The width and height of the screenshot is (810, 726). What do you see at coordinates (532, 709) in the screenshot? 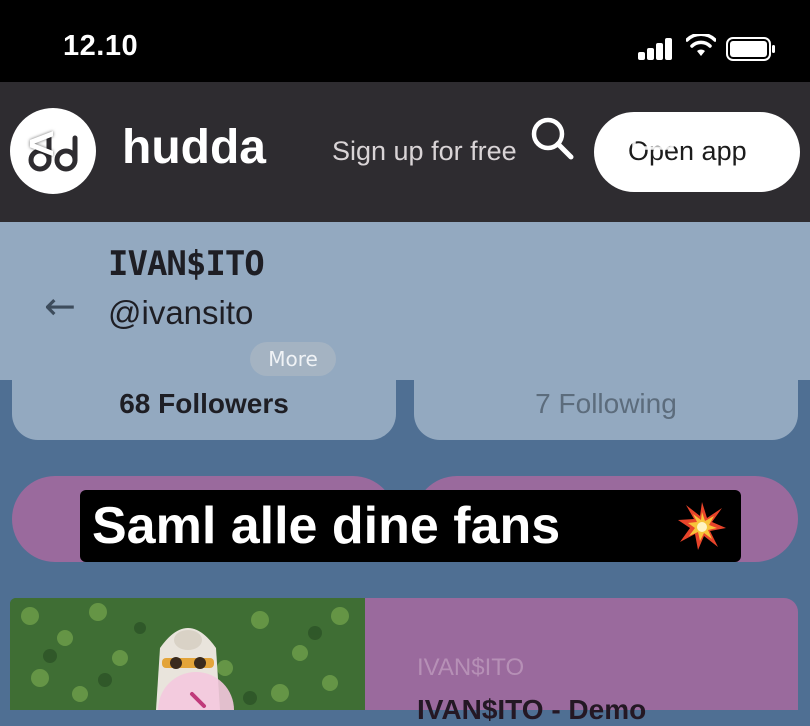
I see `release-title: IVAN$ITO - Demo` at bounding box center [532, 709].